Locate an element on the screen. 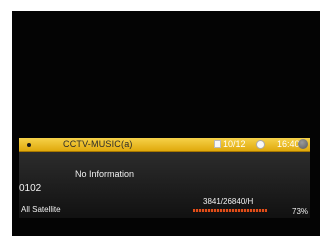 The width and height of the screenshot is (334, 249). info-header-bar: CCTV-MUSIC(a) 10/12 16:40 is located at coordinates (164, 145).